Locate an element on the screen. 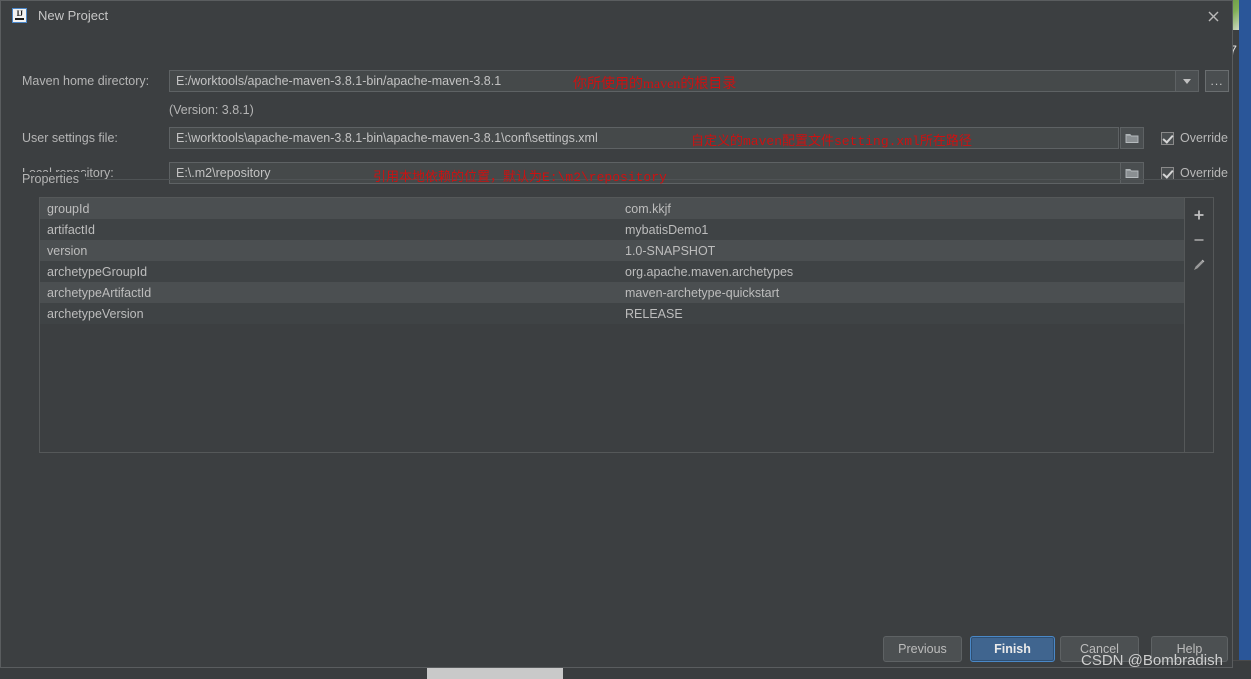 Image resolution: width=1251 pixels, height=679 pixels. pencil-icon is located at coordinates (1199, 264).